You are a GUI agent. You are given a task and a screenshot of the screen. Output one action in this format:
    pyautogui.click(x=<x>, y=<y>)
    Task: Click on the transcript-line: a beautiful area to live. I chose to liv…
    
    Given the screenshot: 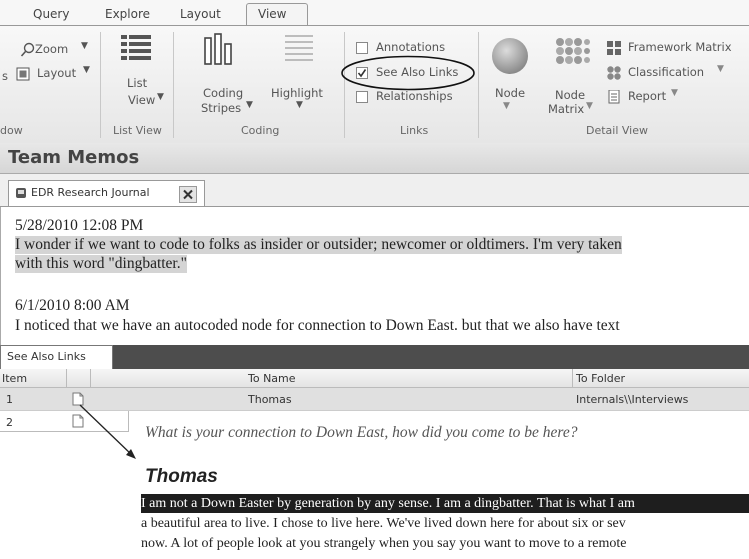 What is the action you would take?
    pyautogui.click(x=383, y=523)
    